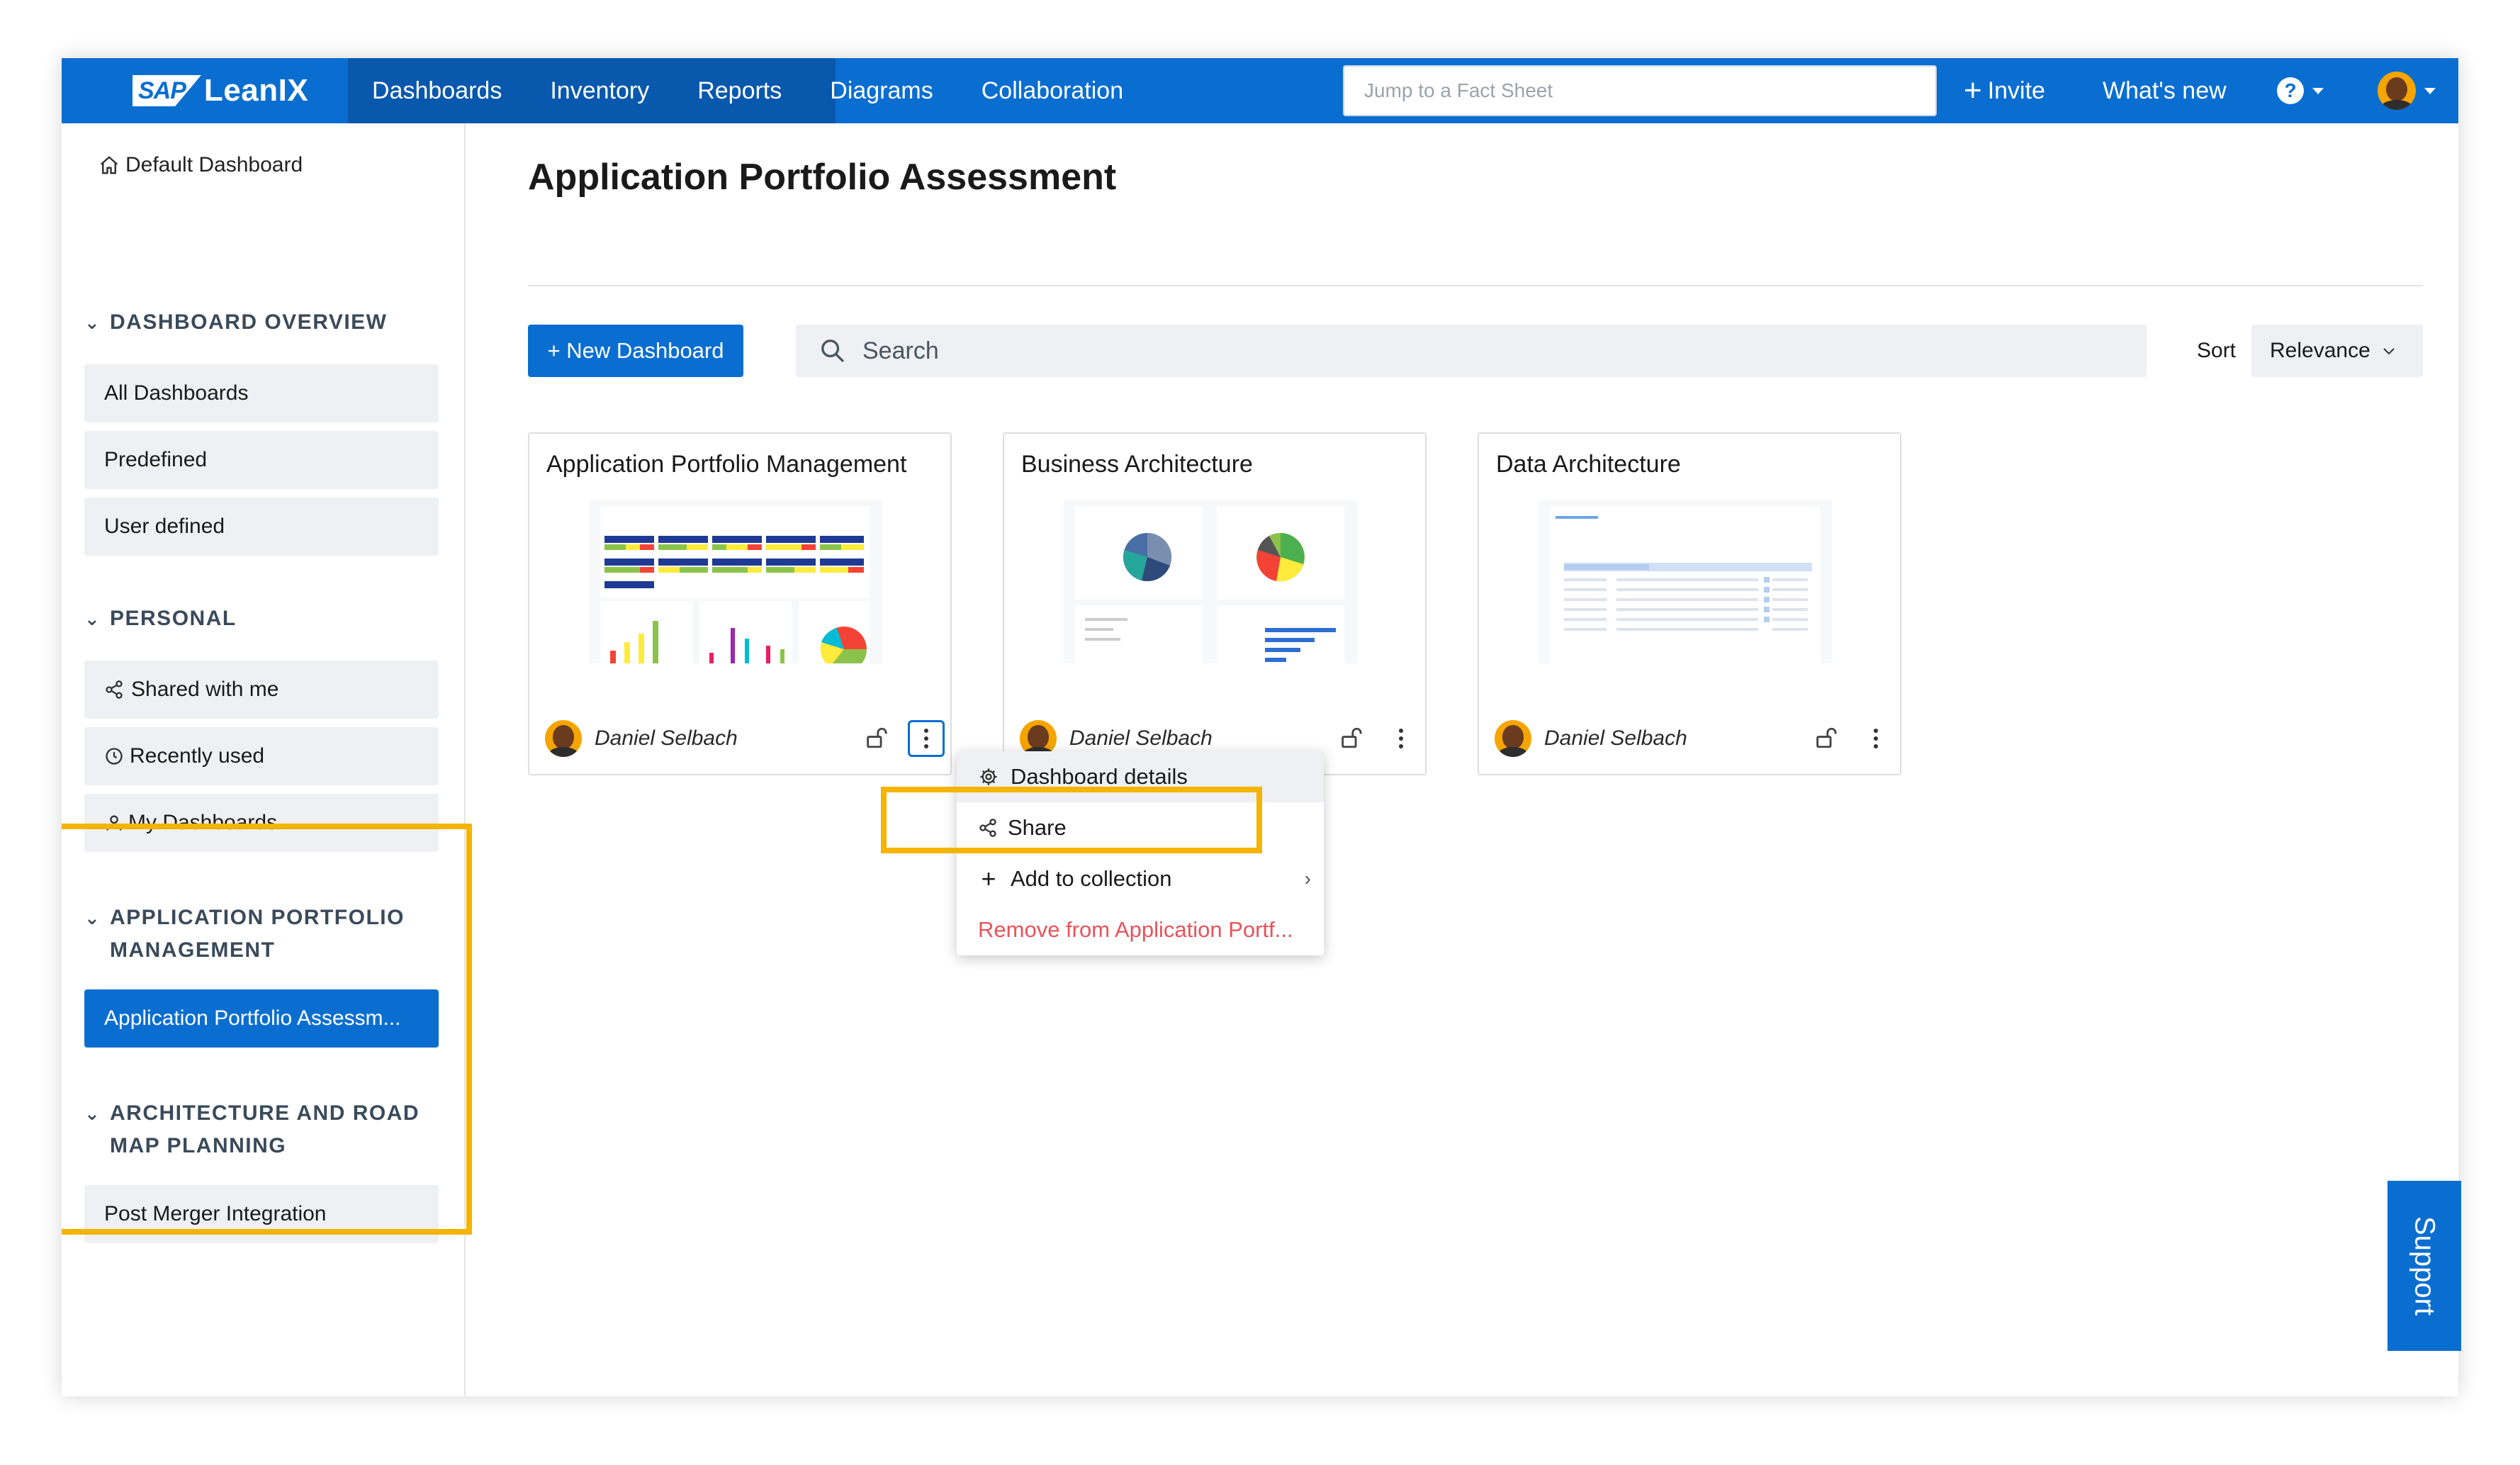  I want to click on invite-label: Invite, so click(2016, 90).